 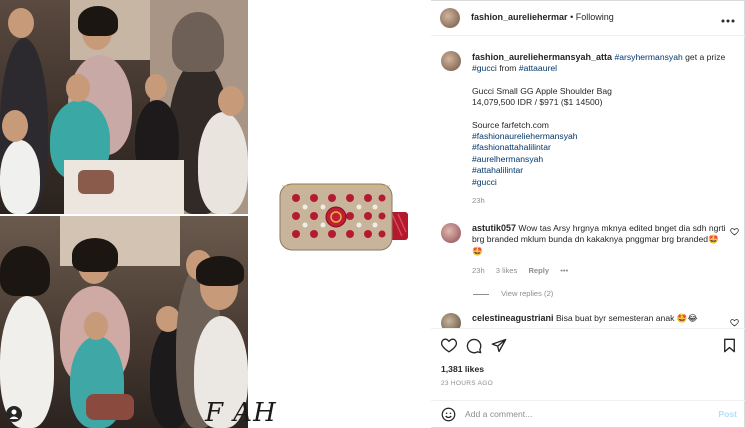 What do you see at coordinates (478, 270) in the screenshot?
I see `comment-time: 23h` at bounding box center [478, 270].